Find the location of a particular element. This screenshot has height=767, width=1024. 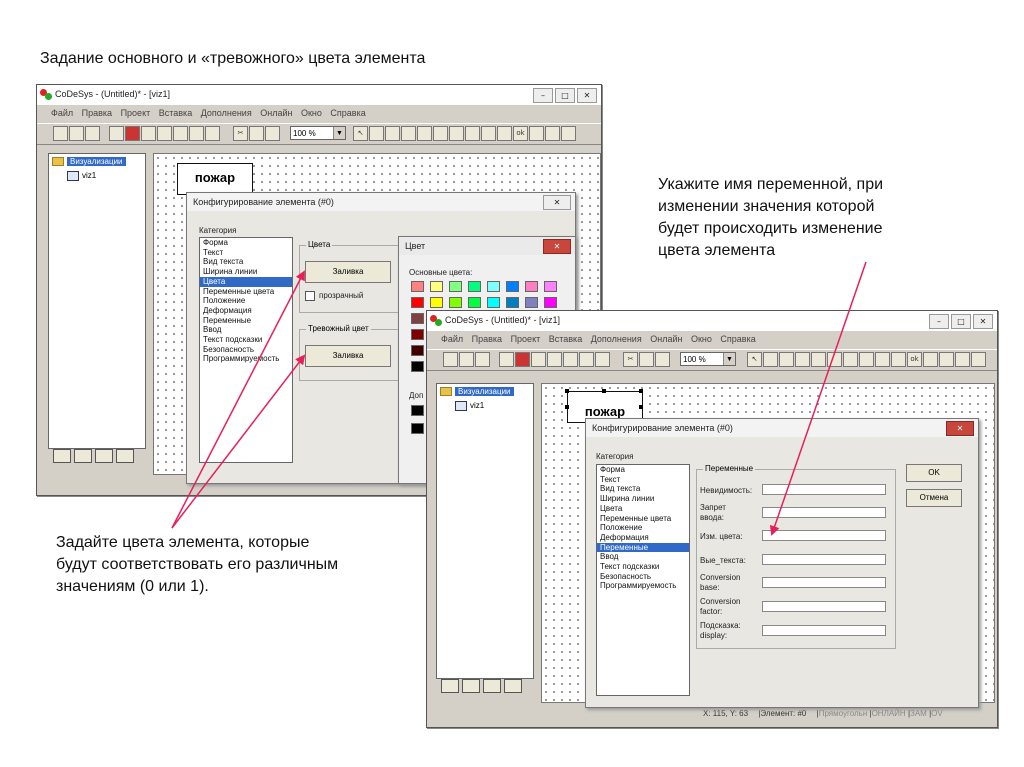

arrow-to-fill-button is located at coordinates (238, 399).